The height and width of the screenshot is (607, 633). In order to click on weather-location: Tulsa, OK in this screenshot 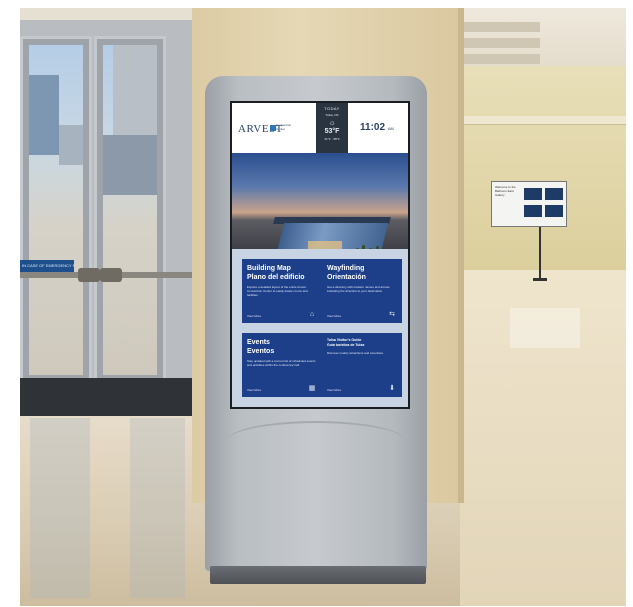, I will do `click(332, 115)`.